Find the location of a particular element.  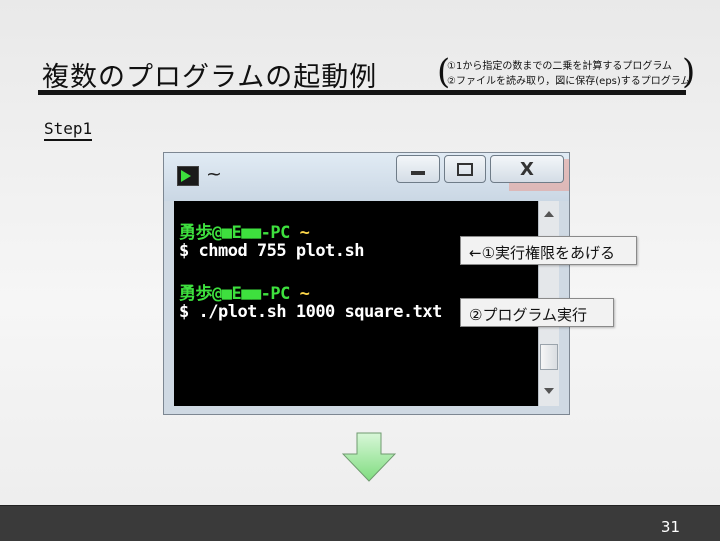

maximize-button is located at coordinates (465, 169).